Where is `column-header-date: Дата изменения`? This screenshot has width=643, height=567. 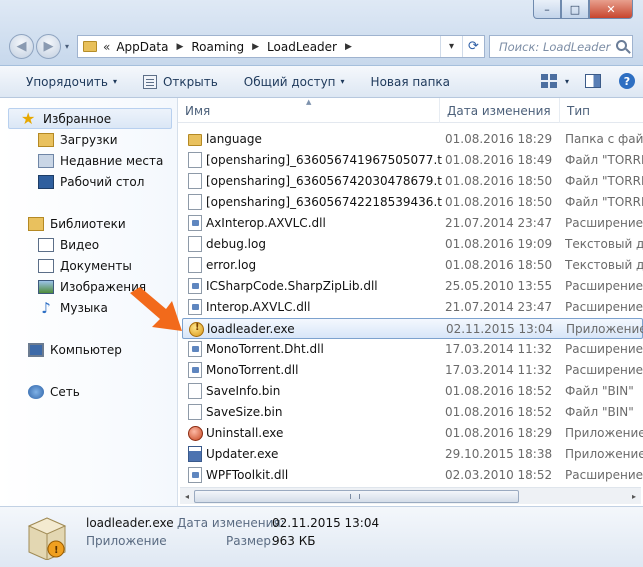 column-header-date: Дата изменения is located at coordinates (500, 110).